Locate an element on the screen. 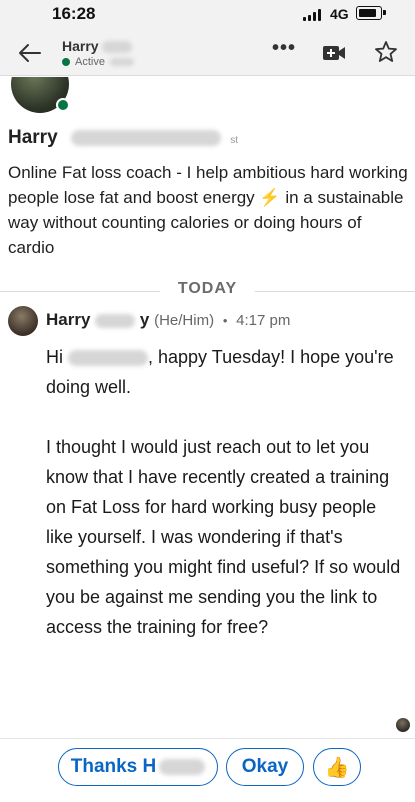 The width and height of the screenshot is (415, 802). status-time: 16:28 is located at coordinates (74, 13).